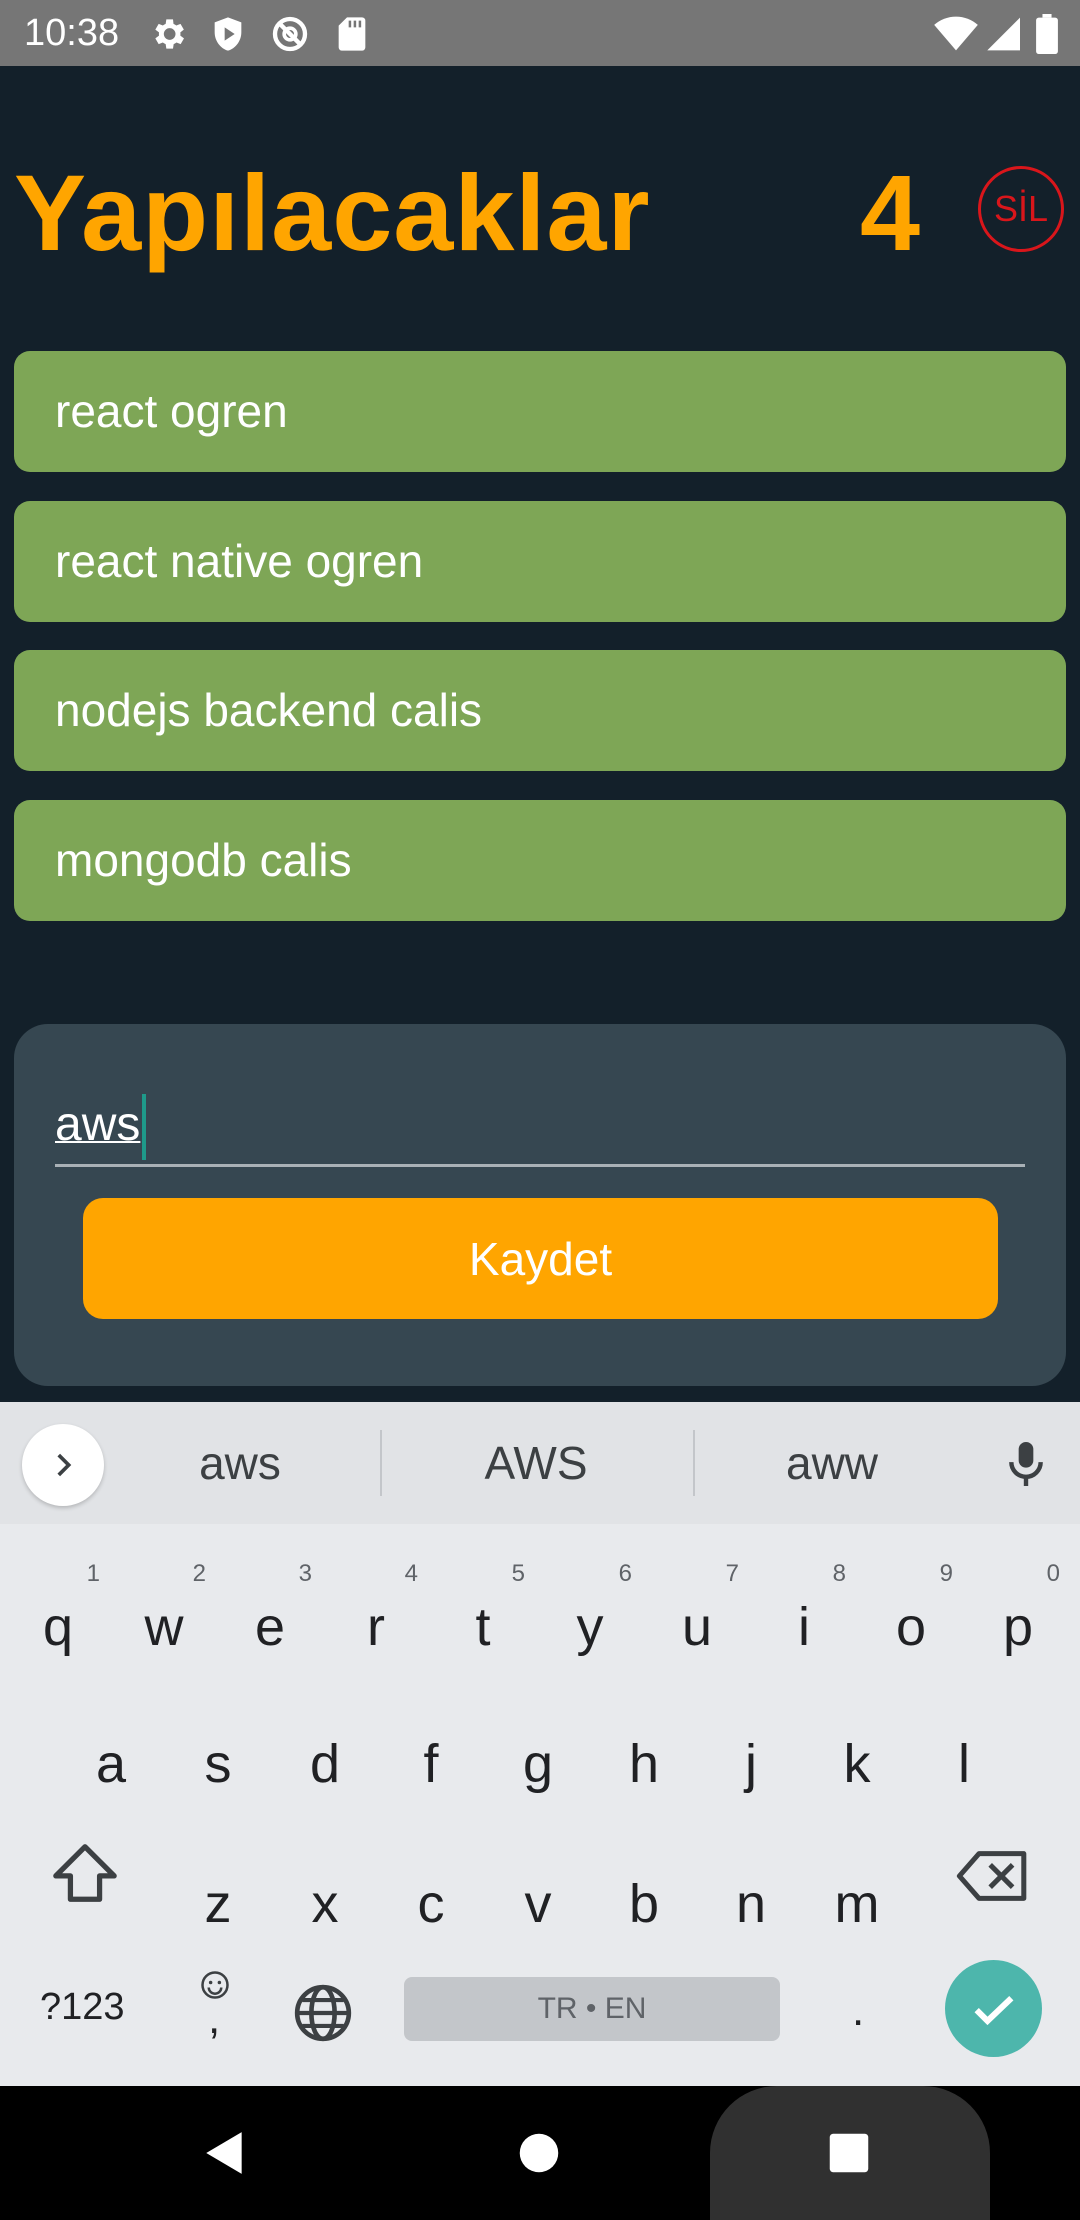  I want to click on chevron-right-icon, so click(63, 1465).